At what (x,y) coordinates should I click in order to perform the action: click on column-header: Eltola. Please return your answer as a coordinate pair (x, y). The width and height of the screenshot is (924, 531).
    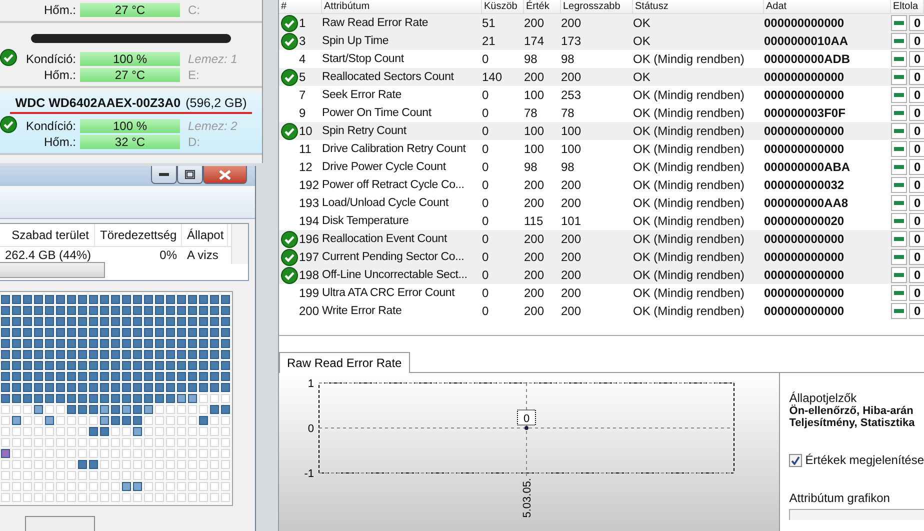
    Looking at the image, I should click on (907, 6).